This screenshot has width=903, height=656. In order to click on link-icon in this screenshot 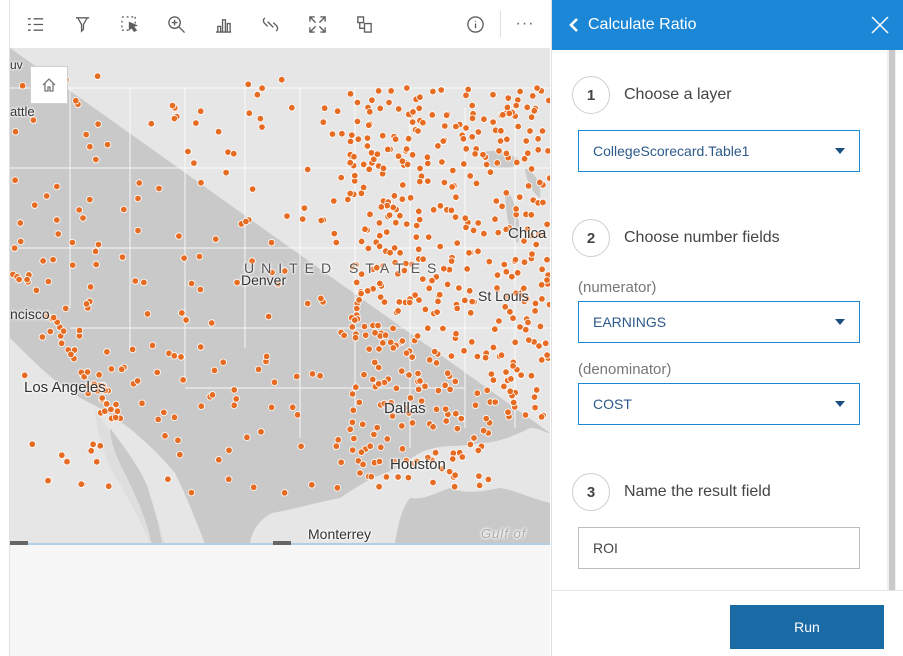, I will do `click(270, 24)`.